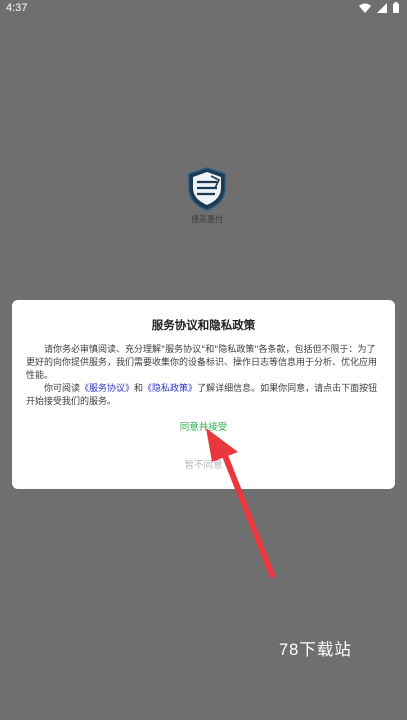 This screenshot has width=407, height=720. I want to click on dialog-title: 服务协议和隐私政策, so click(203, 325).